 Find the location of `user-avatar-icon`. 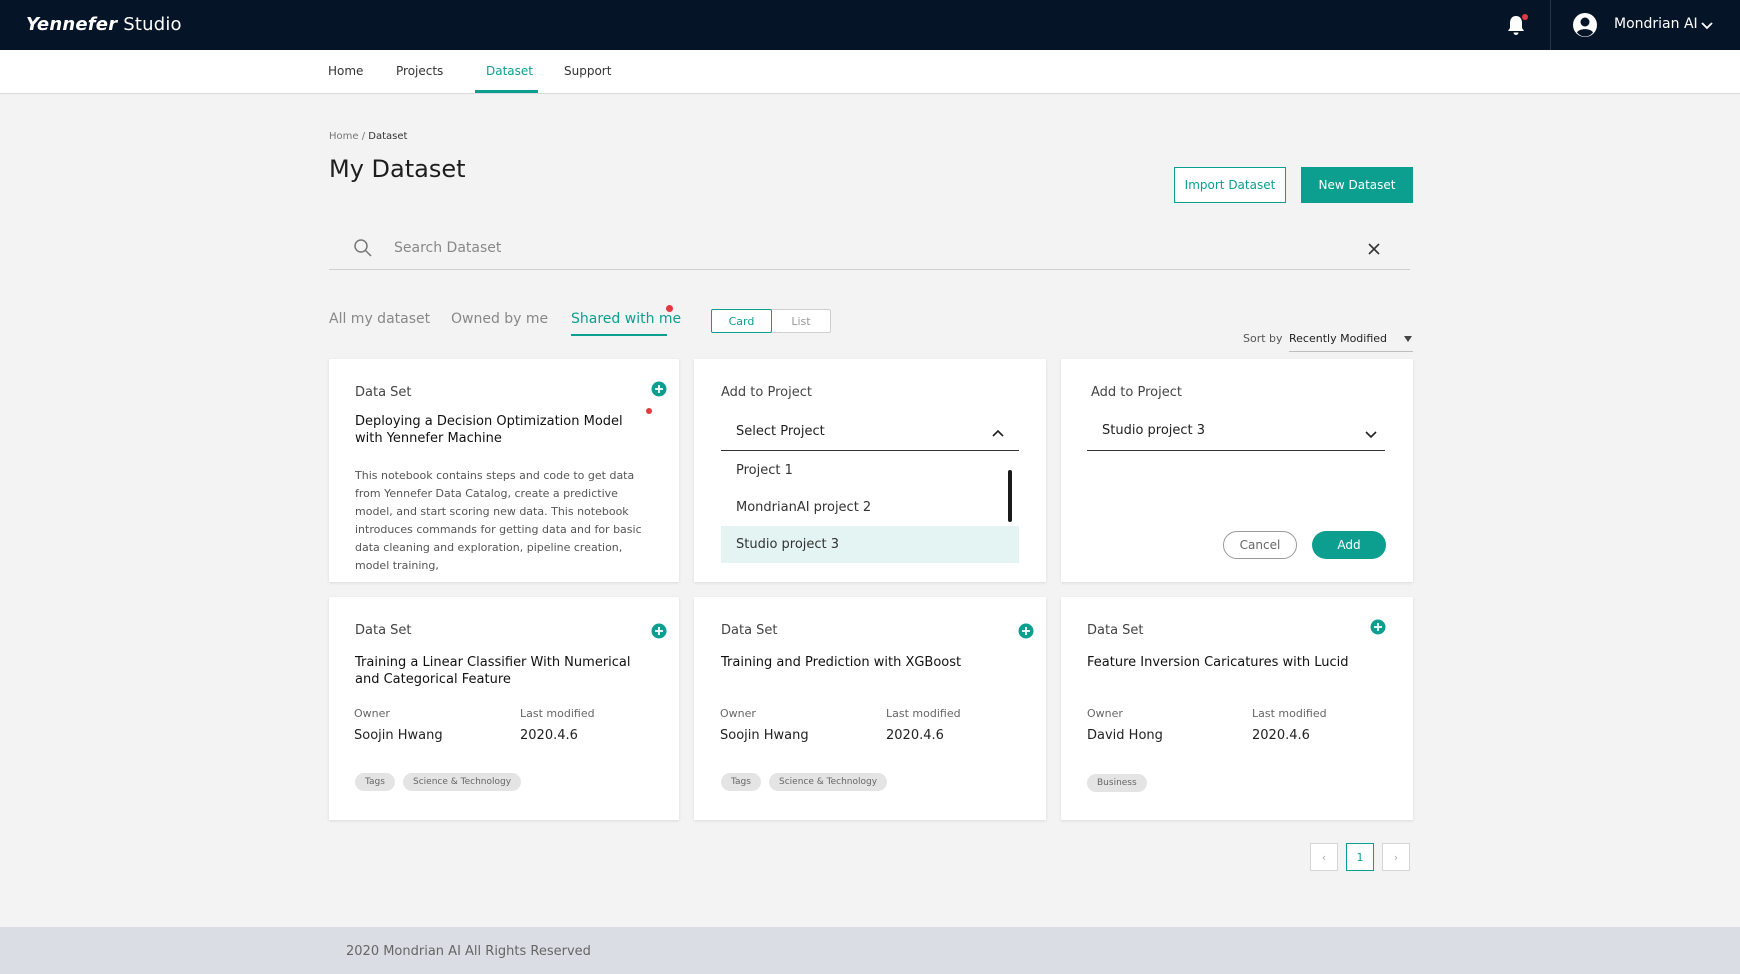

user-avatar-icon is located at coordinates (1585, 25).